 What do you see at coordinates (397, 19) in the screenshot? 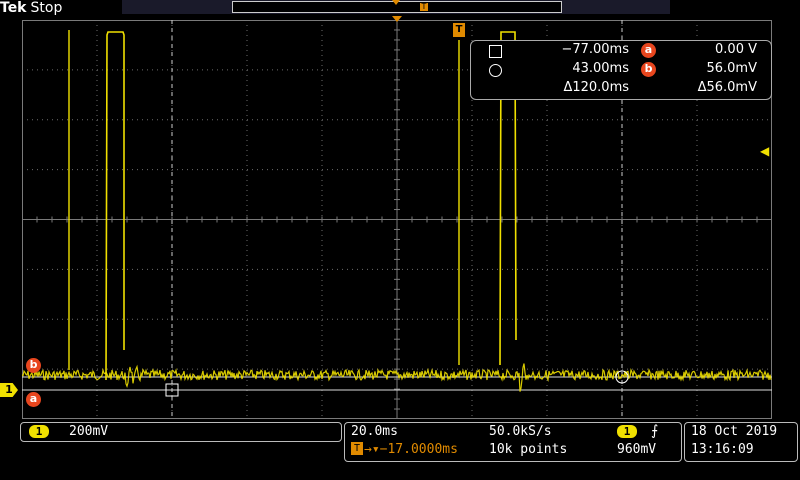
I see `trigger-position-marker-icon` at bounding box center [397, 19].